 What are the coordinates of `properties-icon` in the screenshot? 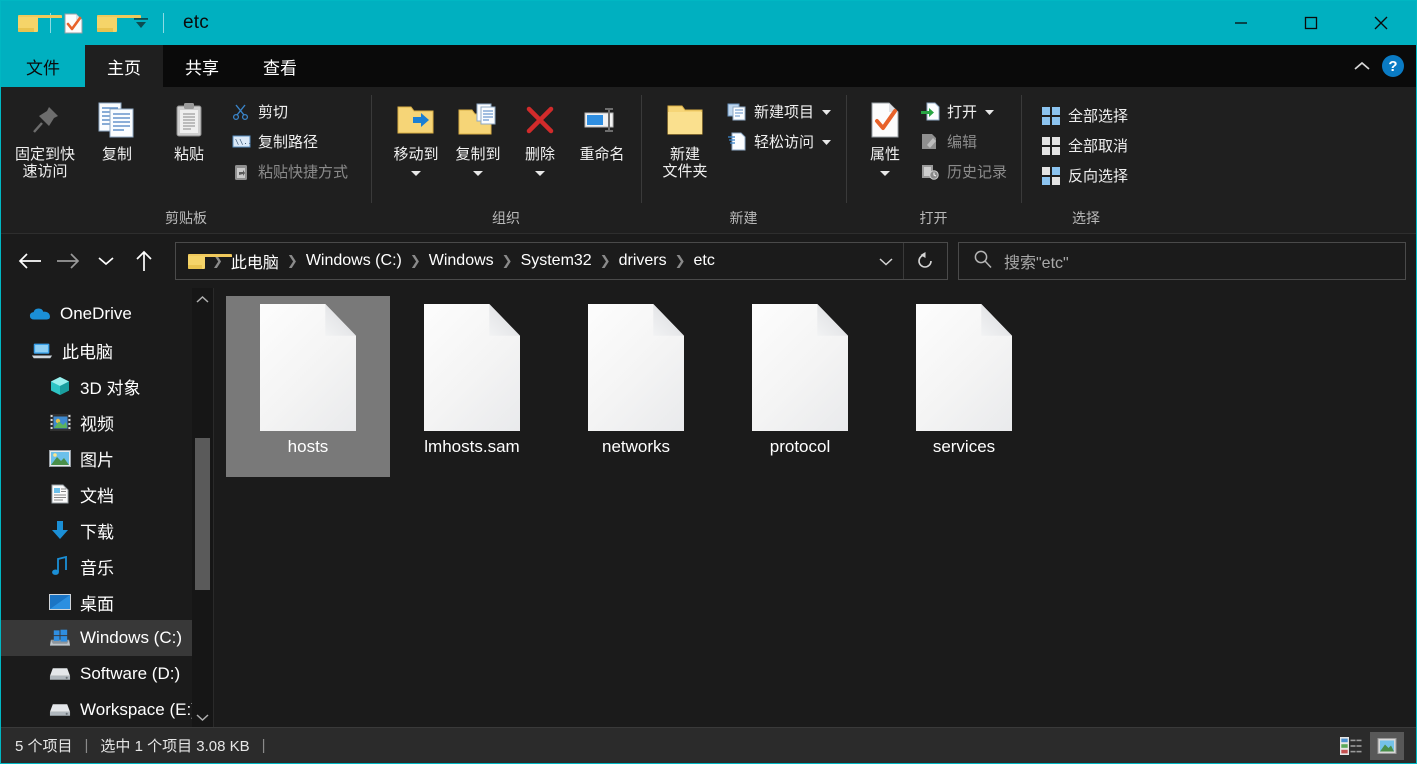 It's located at (73, 23).